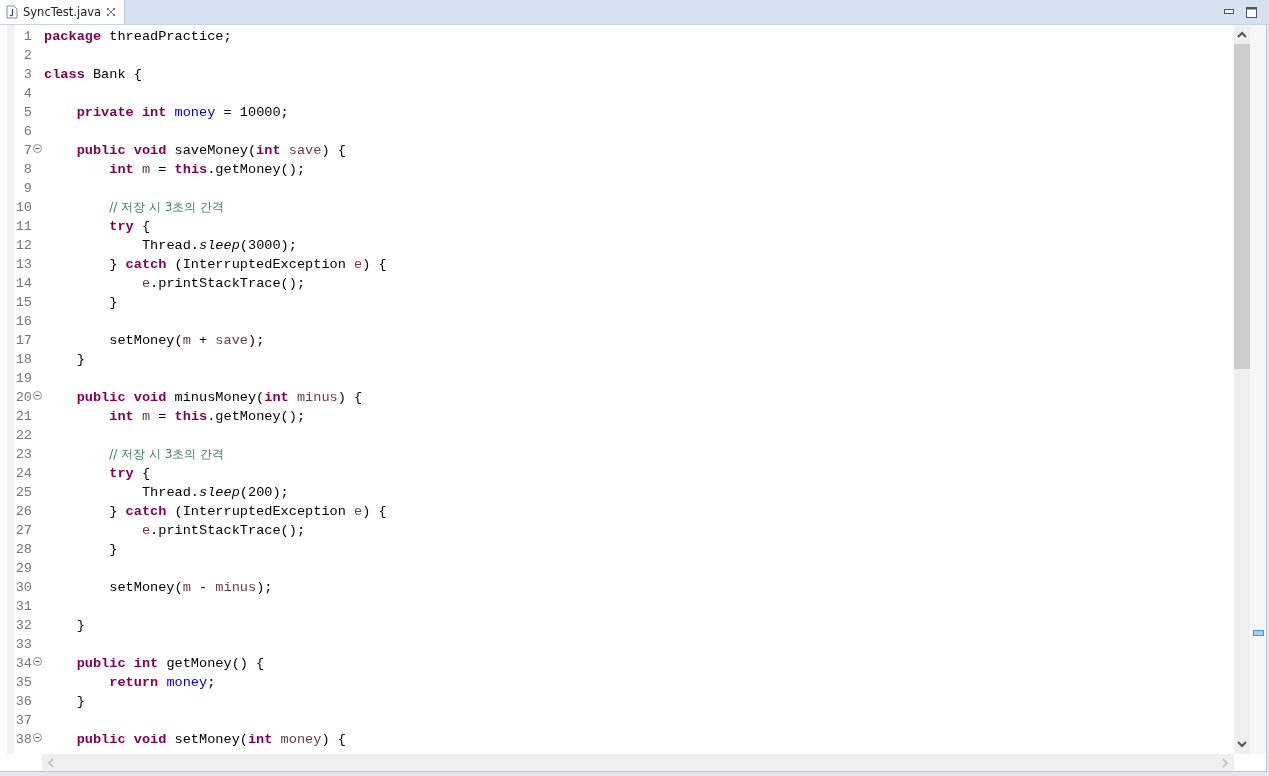  I want to click on line-number: 31, so click(23, 606).